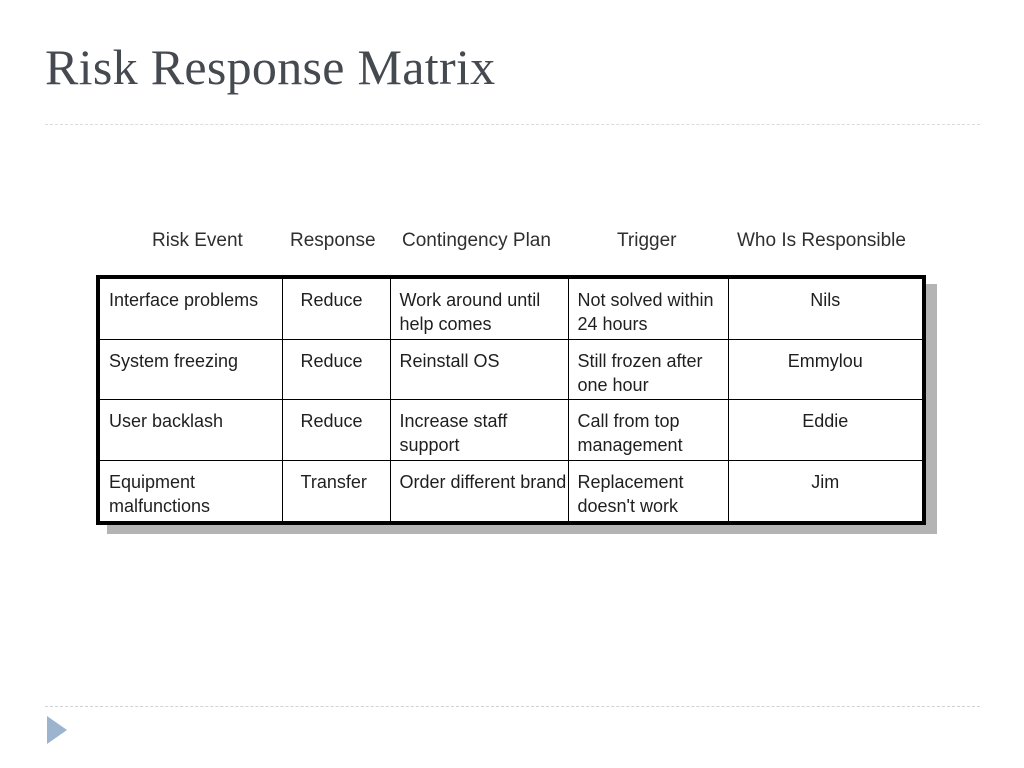  What do you see at coordinates (479, 490) in the screenshot?
I see `cell-contingency-plan: Order different brand` at bounding box center [479, 490].